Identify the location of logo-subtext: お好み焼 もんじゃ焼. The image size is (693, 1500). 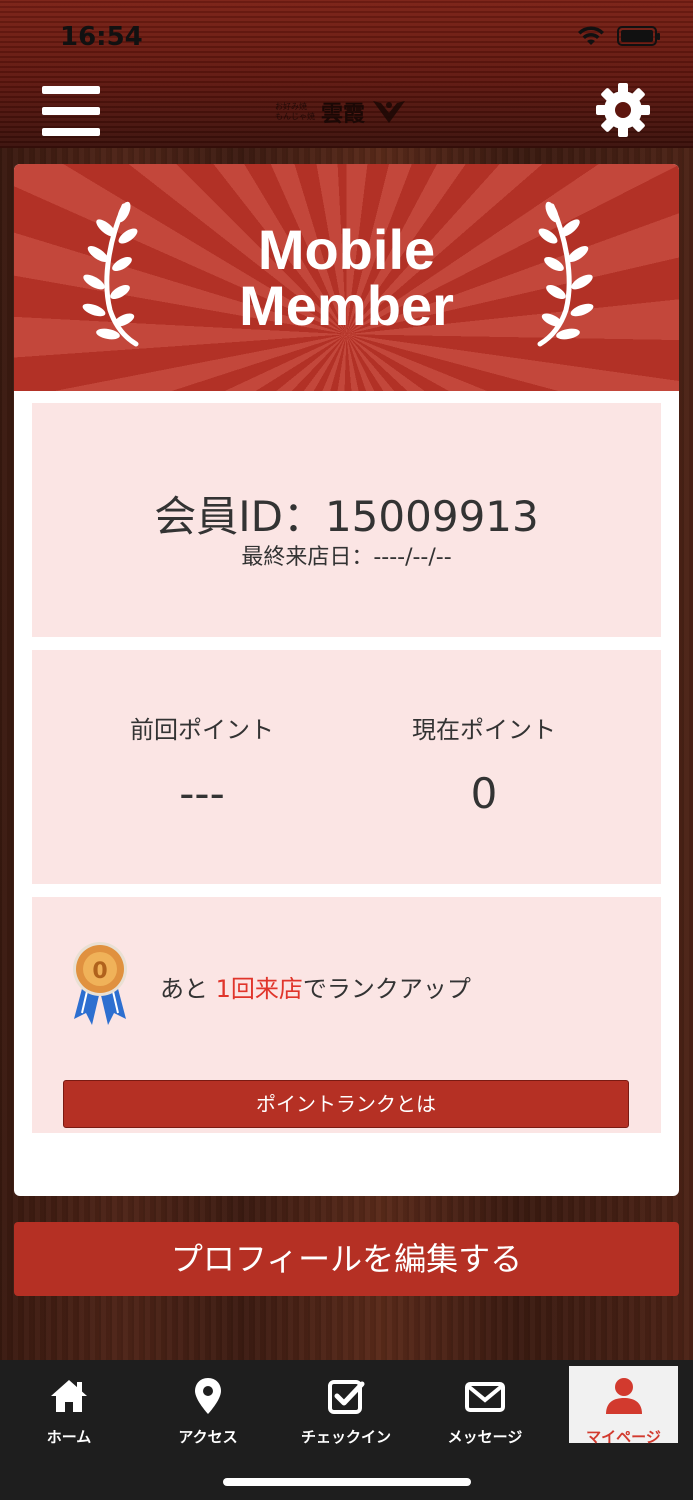
(295, 111).